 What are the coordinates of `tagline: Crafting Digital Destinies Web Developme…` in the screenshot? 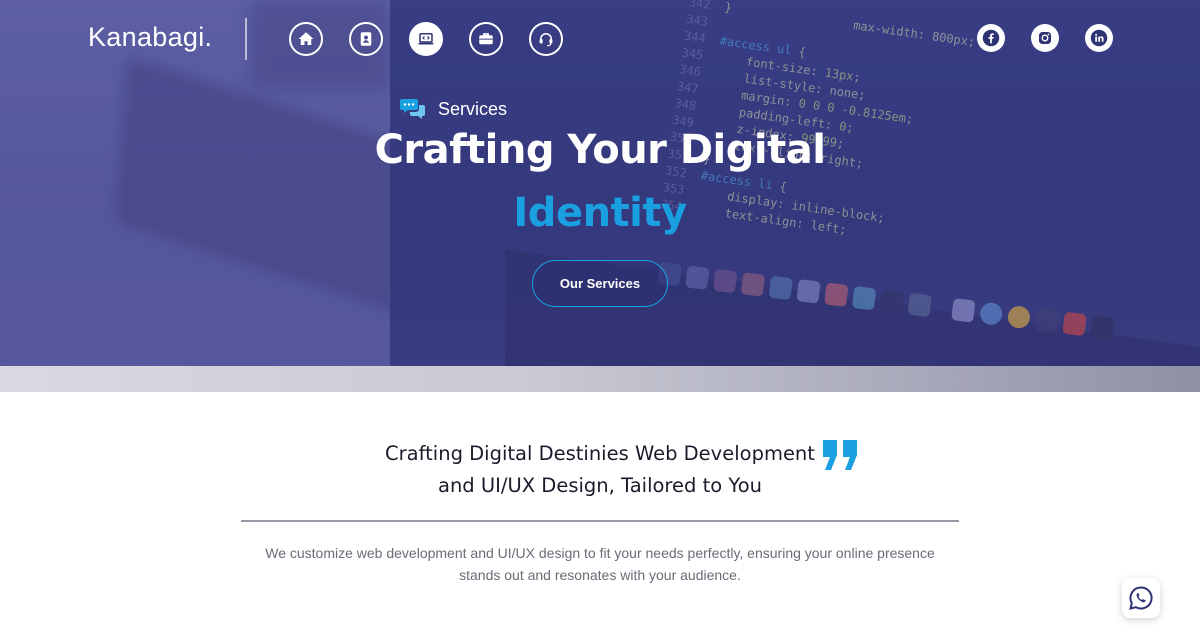 It's located at (600, 470).